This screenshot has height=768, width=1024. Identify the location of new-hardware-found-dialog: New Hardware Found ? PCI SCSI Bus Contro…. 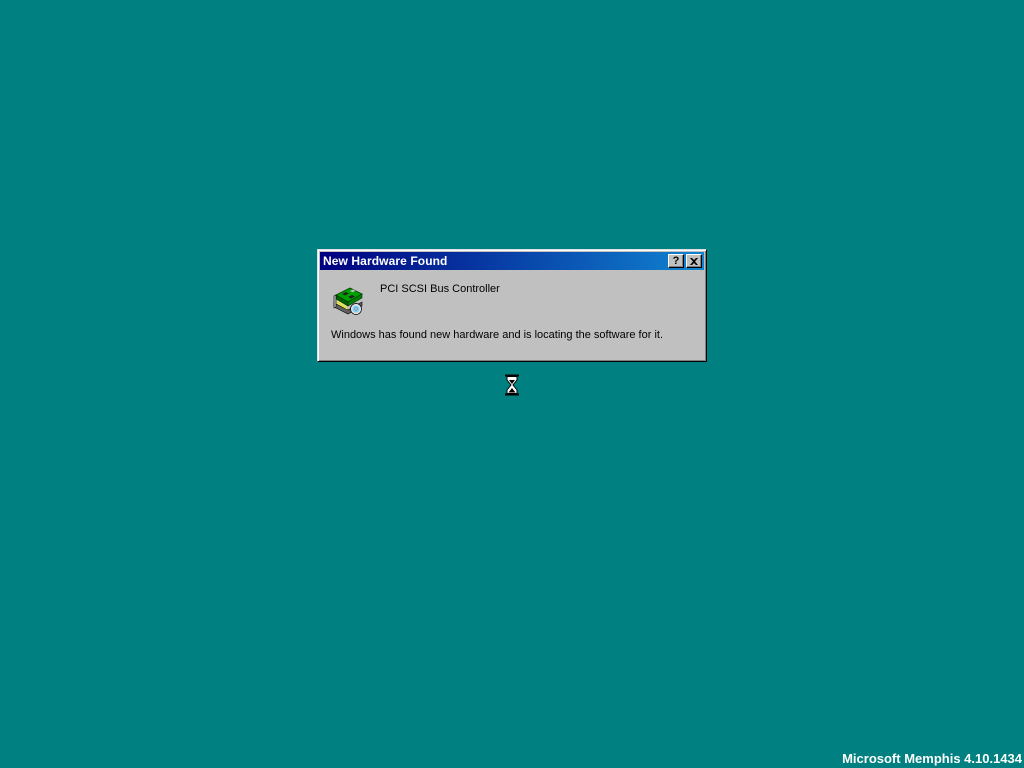
(512, 305).